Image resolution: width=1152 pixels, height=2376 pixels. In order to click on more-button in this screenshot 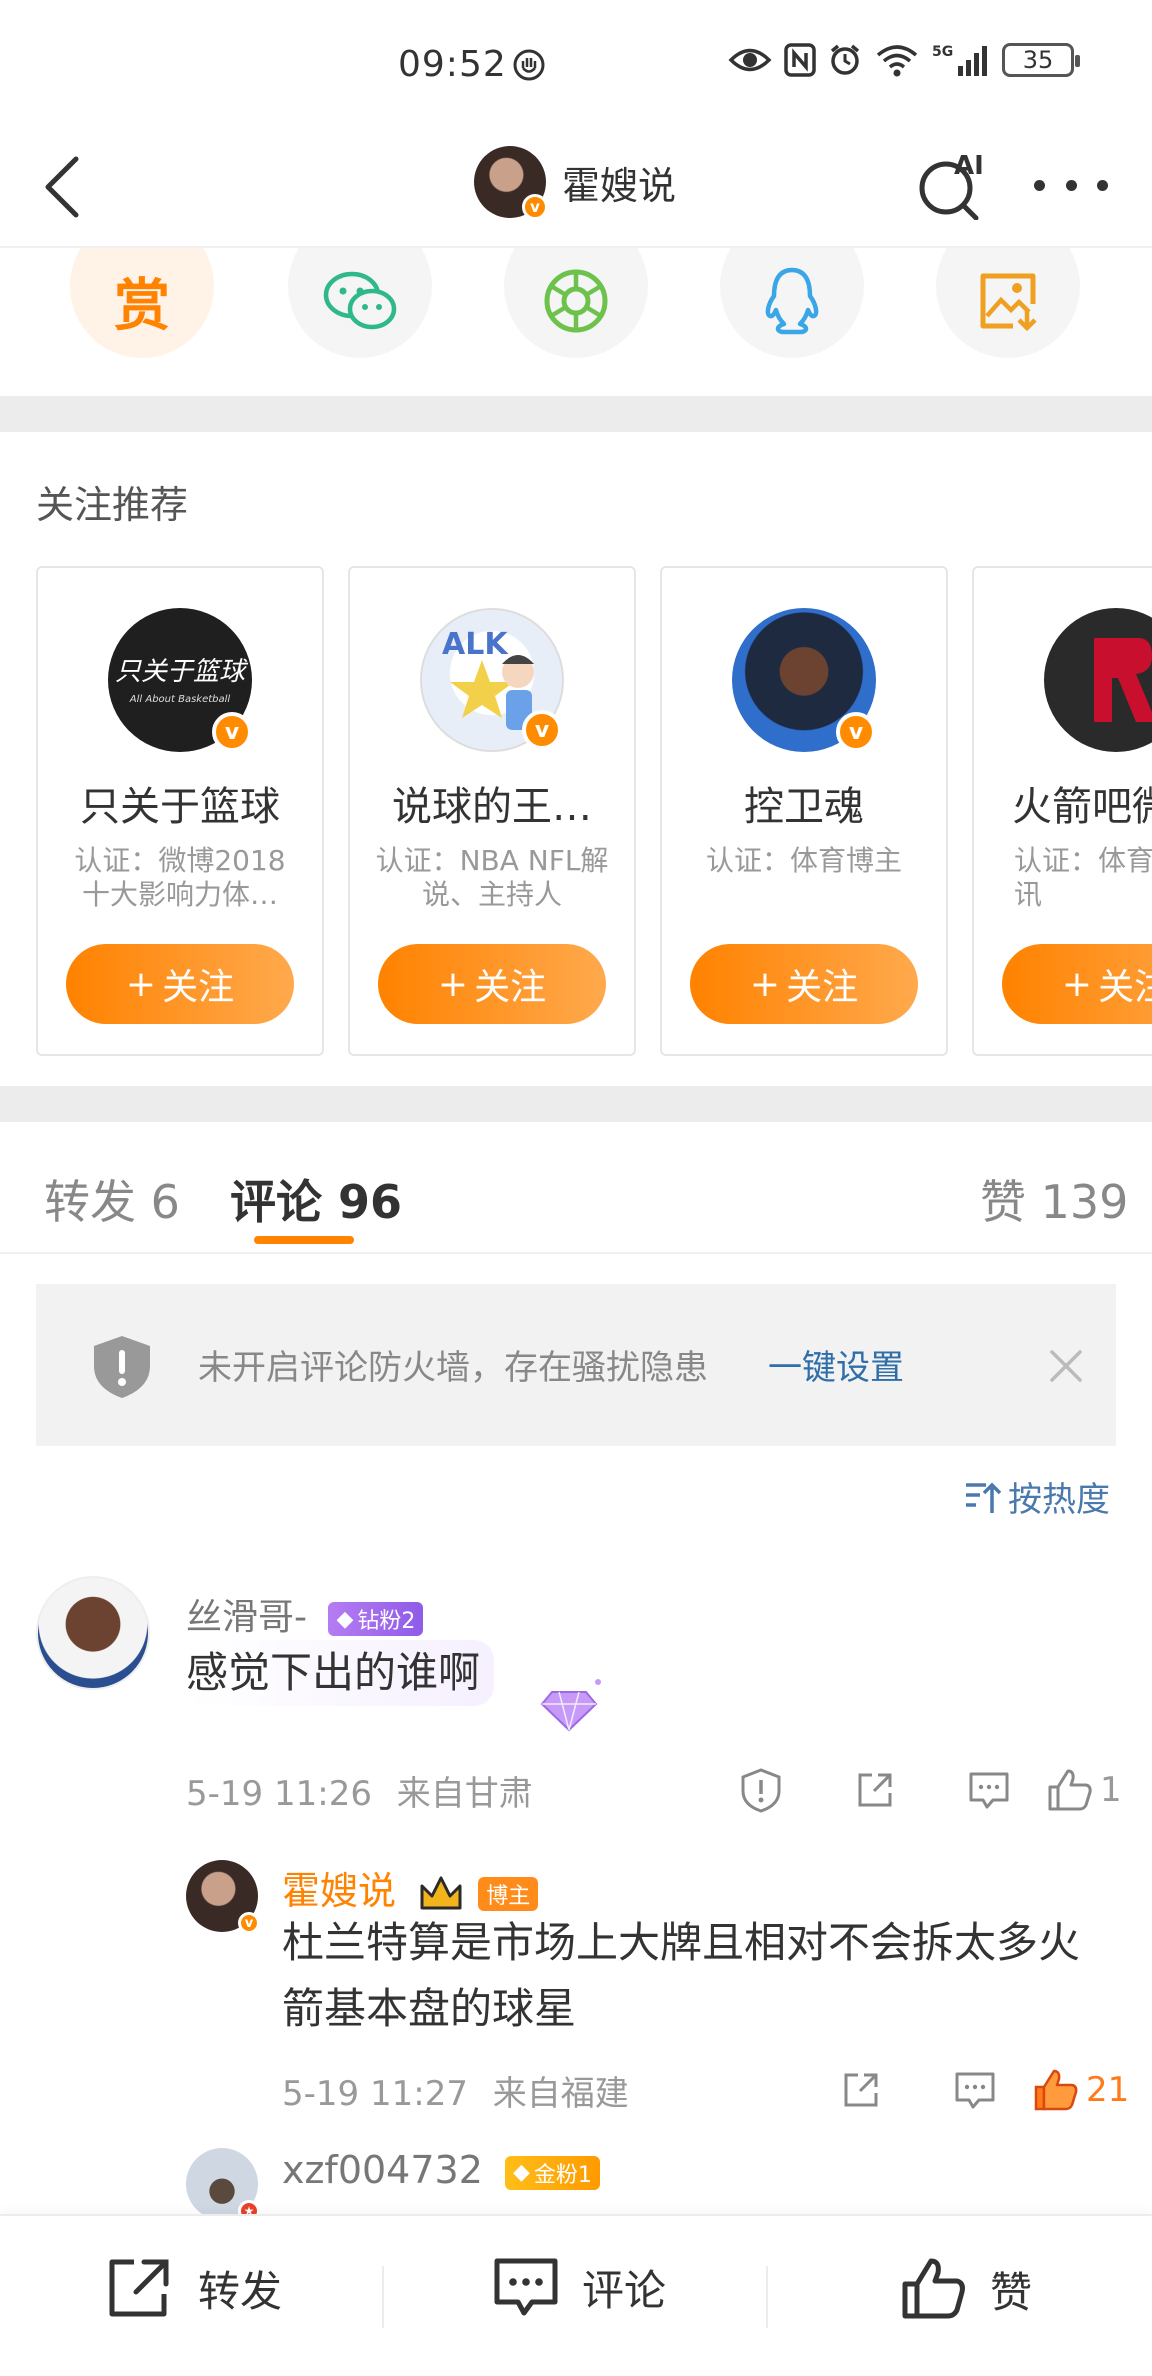, I will do `click(1071, 185)`.